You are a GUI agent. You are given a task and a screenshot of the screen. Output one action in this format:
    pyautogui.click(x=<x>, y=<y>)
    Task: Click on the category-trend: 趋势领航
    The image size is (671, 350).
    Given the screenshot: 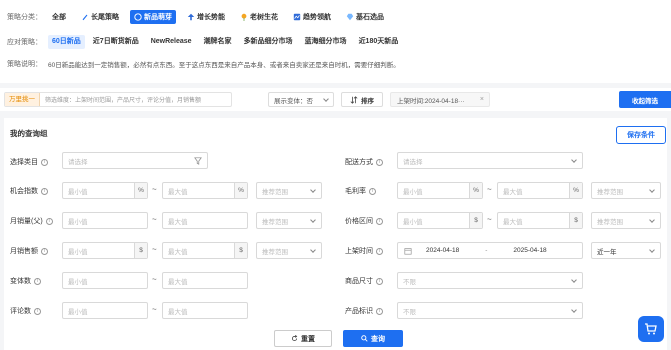 What is the action you would take?
    pyautogui.click(x=312, y=17)
    